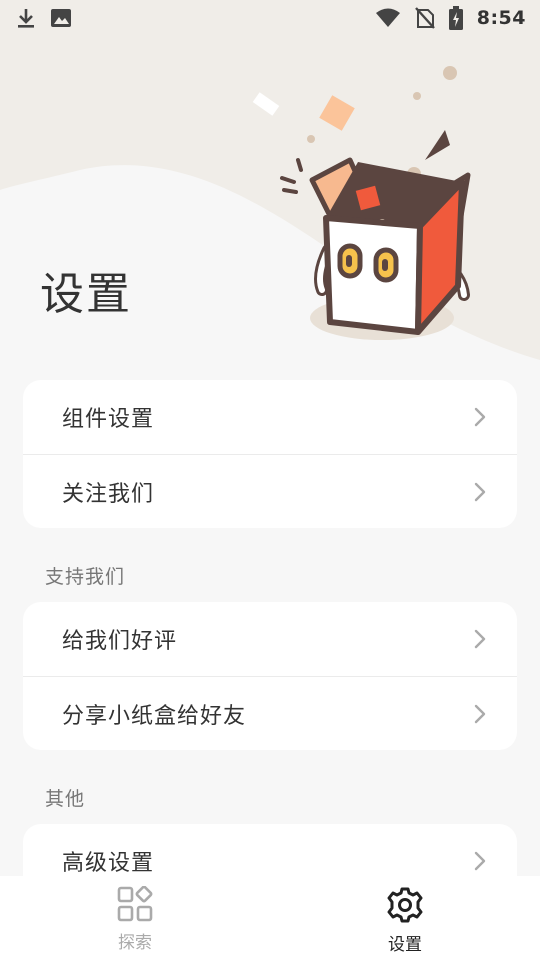 This screenshot has width=540, height=960. Describe the element at coordinates (270, 491) in the screenshot. I see `follow-us-item: 关注我们` at that location.